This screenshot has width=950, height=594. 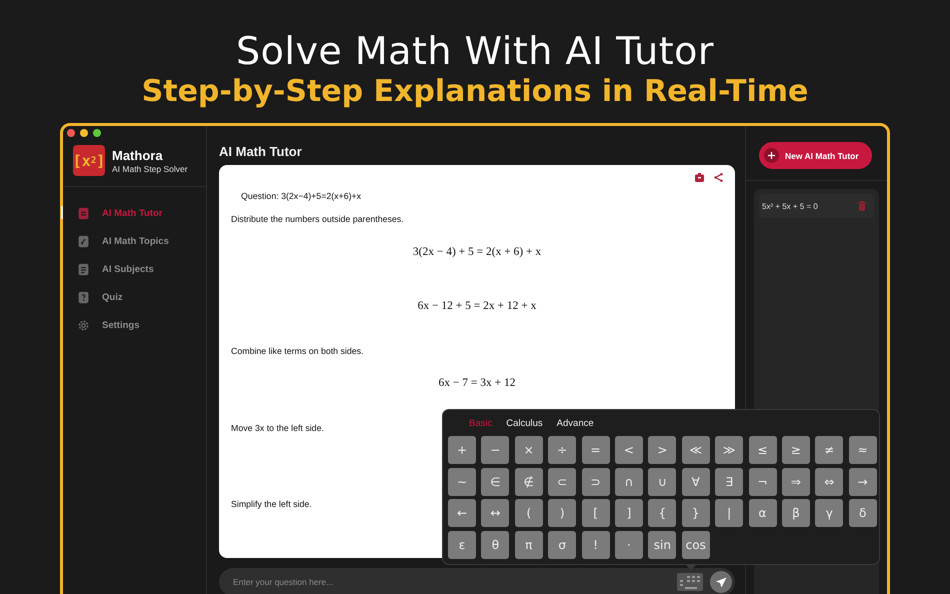 What do you see at coordinates (462, 513) in the screenshot?
I see `key-button: ←` at bounding box center [462, 513].